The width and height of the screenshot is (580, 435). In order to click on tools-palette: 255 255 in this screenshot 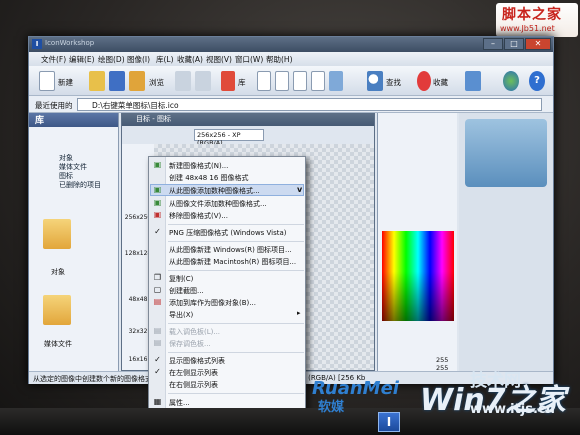, I will do `click(417, 242)`.